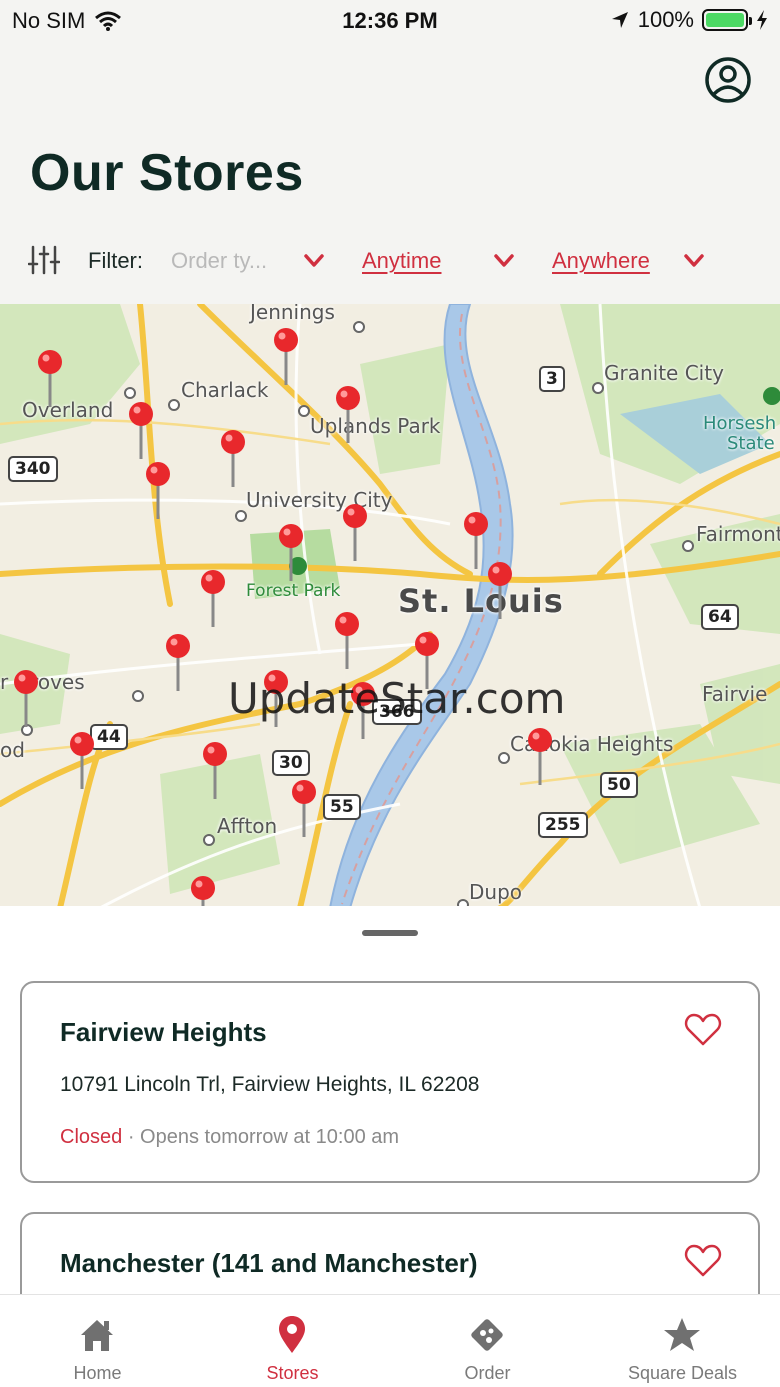  Describe the element at coordinates (735, 694) in the screenshot. I see `map-label-fairview: Fairvie` at that location.